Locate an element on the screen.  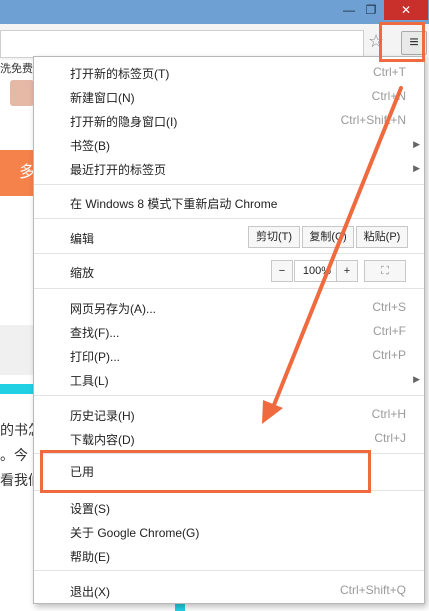
shortcut-find: Ctrl+F is located at coordinates (389, 331).